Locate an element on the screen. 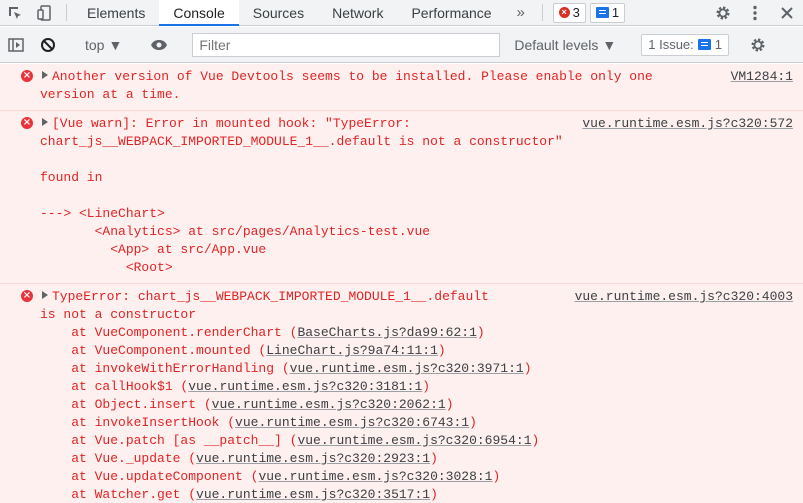  stack-frame-text: at Watcher.get ( is located at coordinates (118, 494).